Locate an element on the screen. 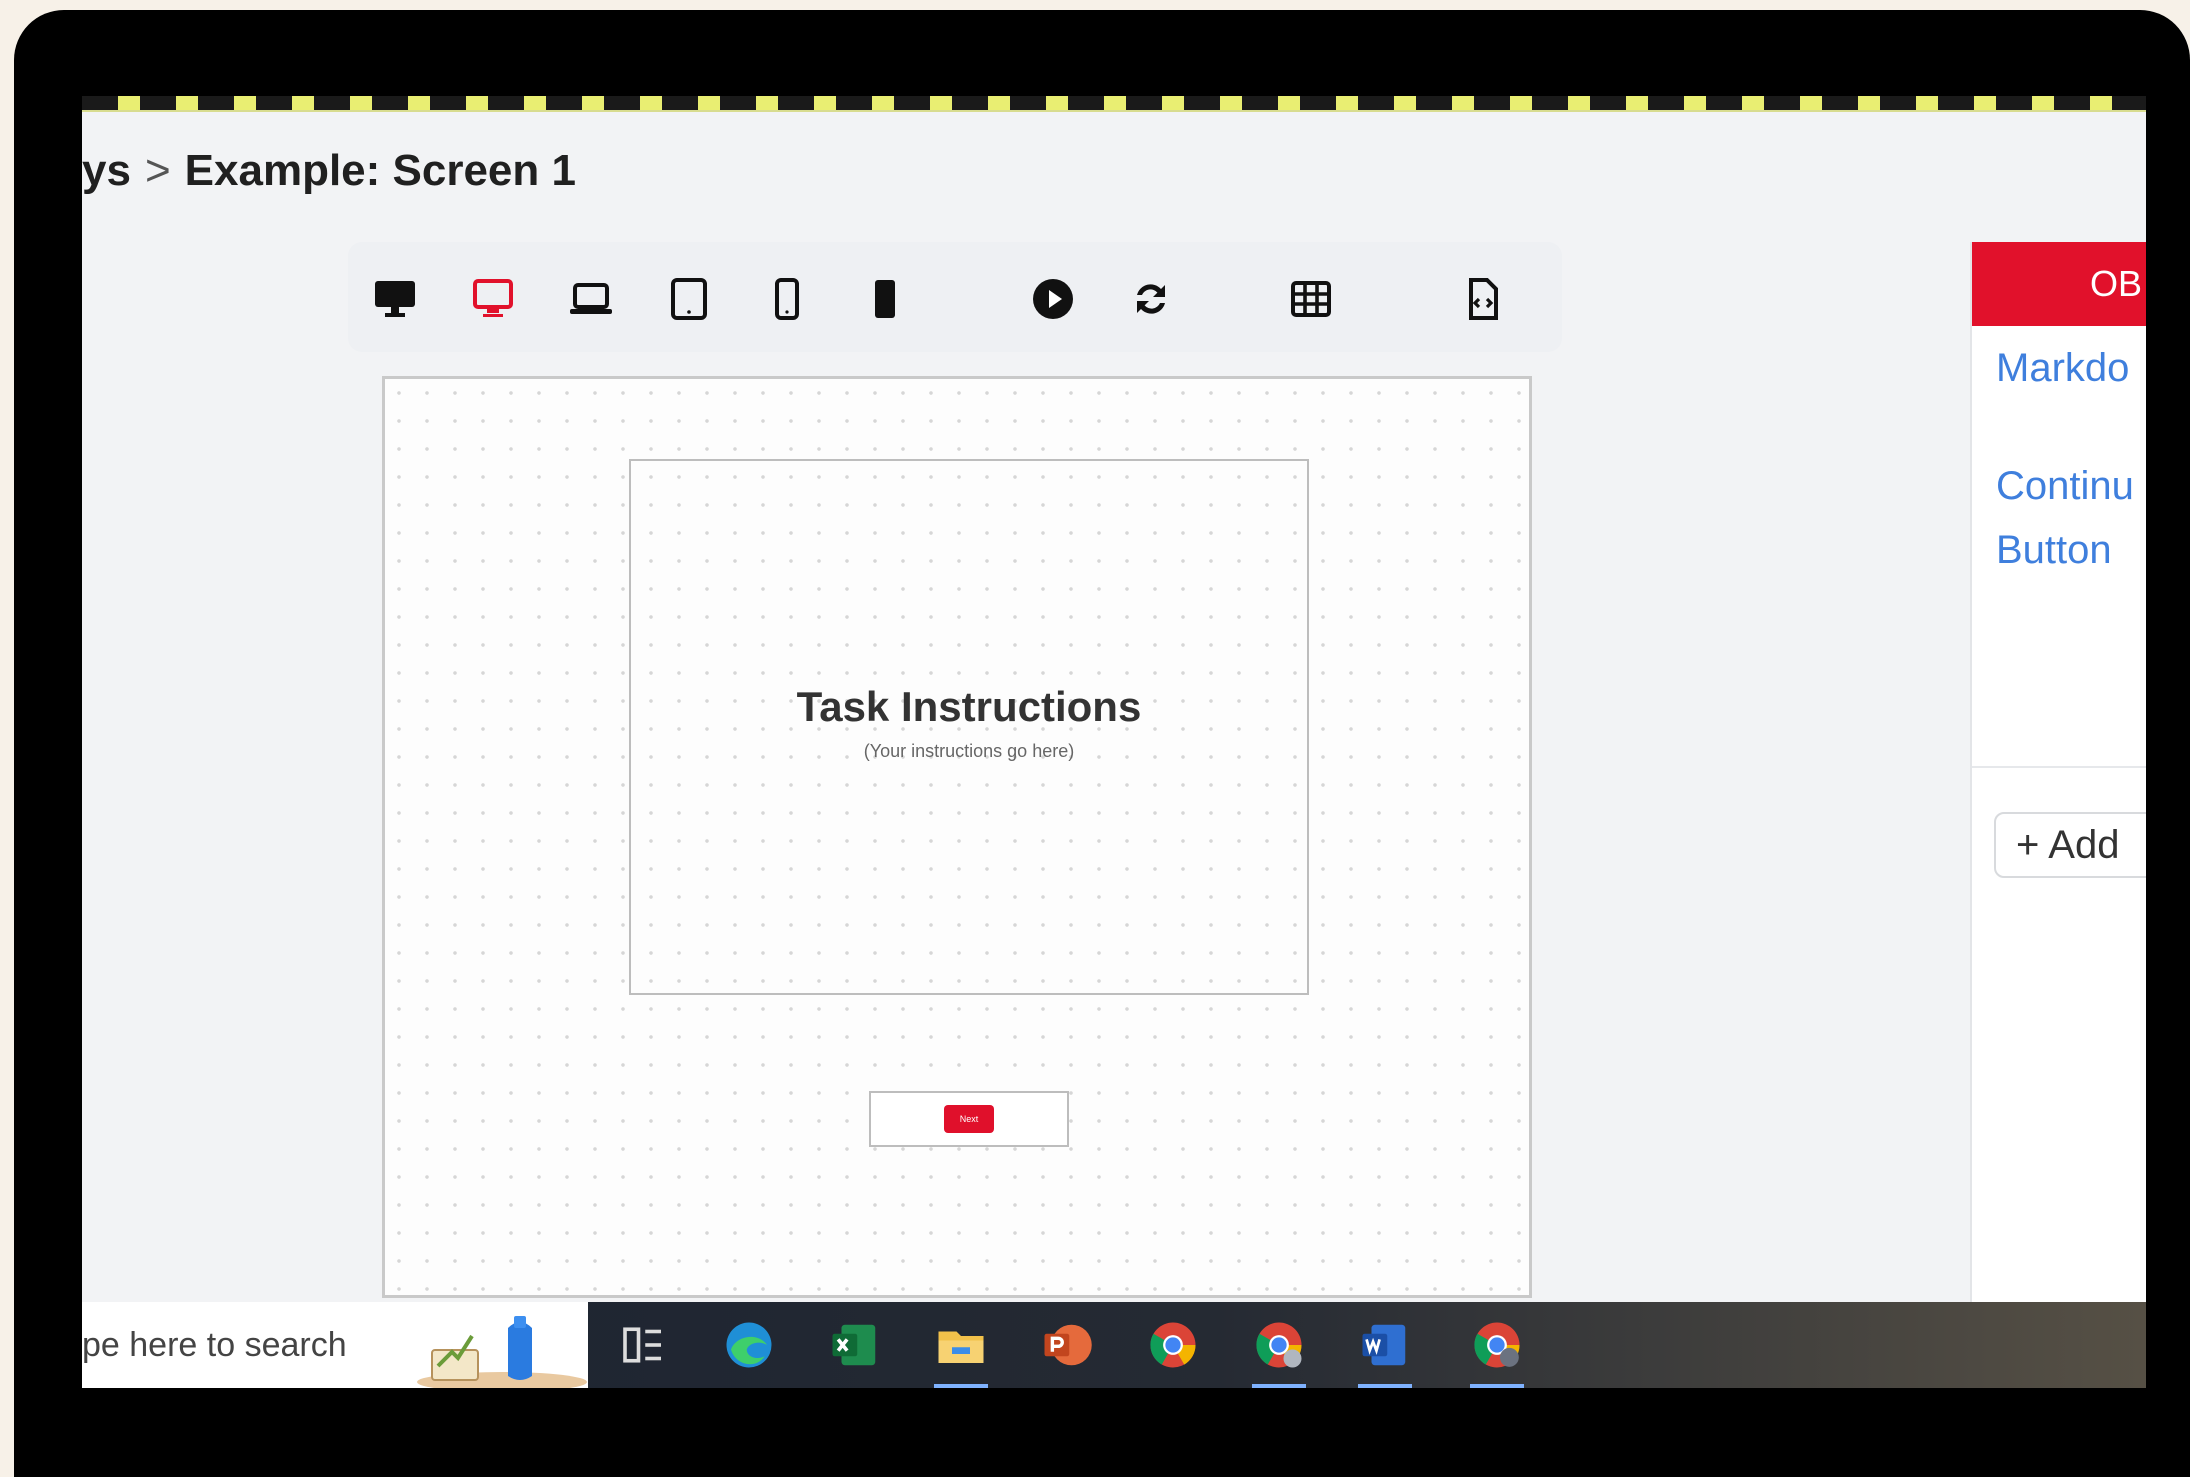 The height and width of the screenshot is (1477, 2190). instructions-title: Task Instructions is located at coordinates (969, 706).